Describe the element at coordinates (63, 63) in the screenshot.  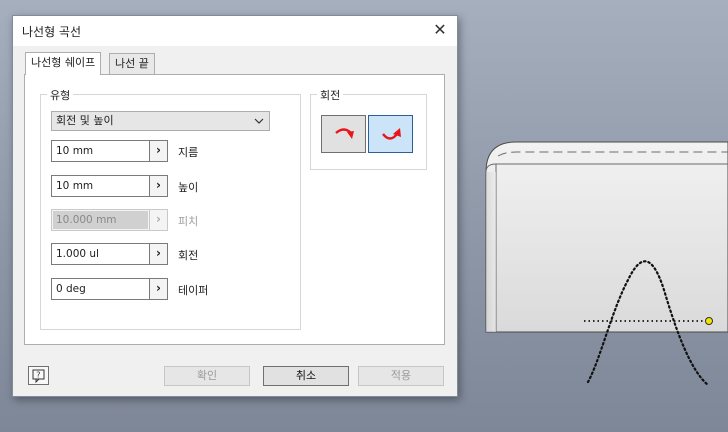
I see `tab-helix-shape: 나선형 쉐이프` at that location.